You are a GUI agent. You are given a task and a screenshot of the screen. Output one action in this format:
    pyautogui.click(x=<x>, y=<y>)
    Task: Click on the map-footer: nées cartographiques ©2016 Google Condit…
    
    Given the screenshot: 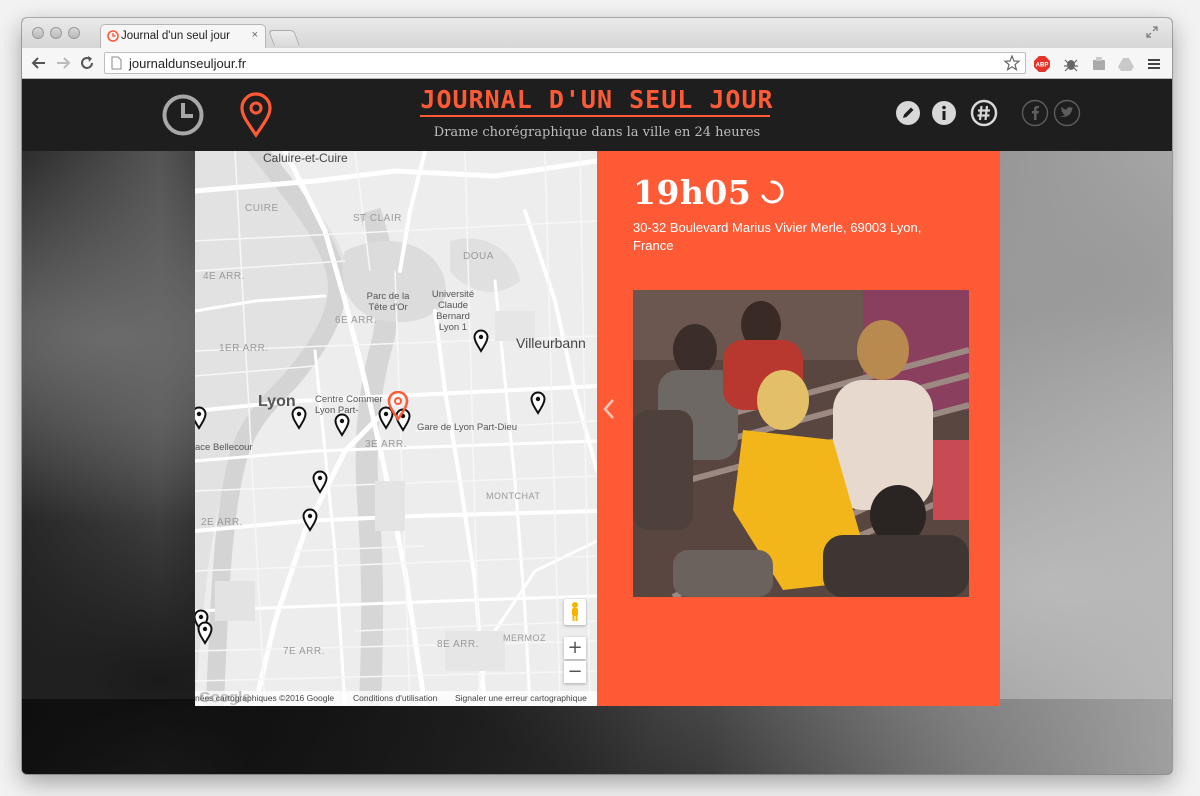 What is the action you would take?
    pyautogui.click(x=396, y=698)
    